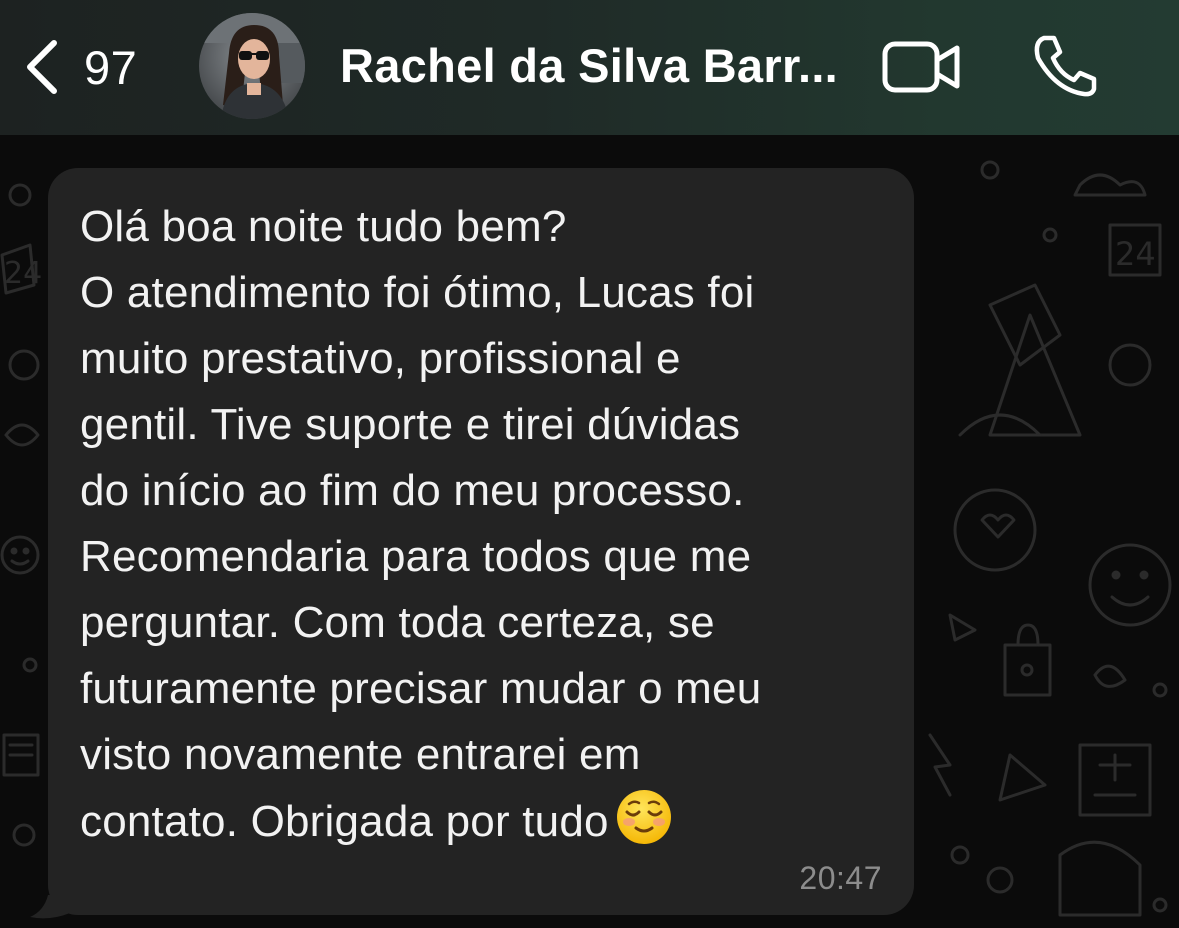  Describe the element at coordinates (50, 907) in the screenshot. I see `bubble-tail` at that location.